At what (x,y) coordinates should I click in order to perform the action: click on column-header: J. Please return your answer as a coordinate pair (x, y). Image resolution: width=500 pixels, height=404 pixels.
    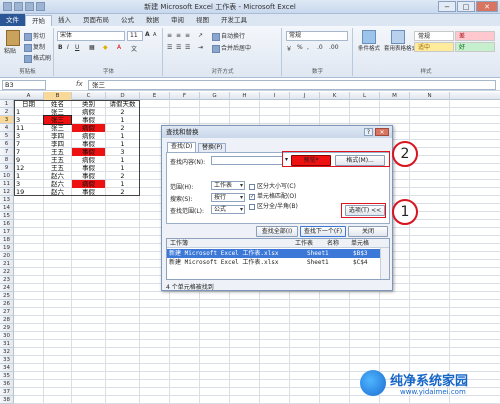
    Looking at the image, I should click on (305, 96).